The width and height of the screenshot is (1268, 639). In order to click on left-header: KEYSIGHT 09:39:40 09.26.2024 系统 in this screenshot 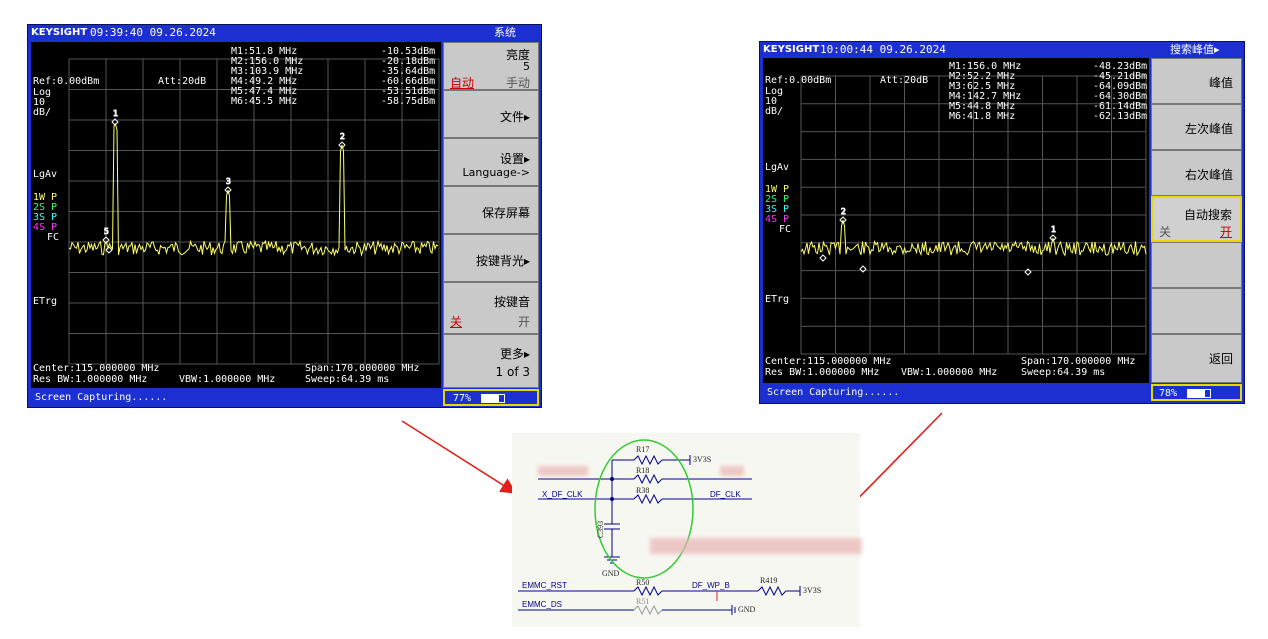, I will do `click(284, 33)`.